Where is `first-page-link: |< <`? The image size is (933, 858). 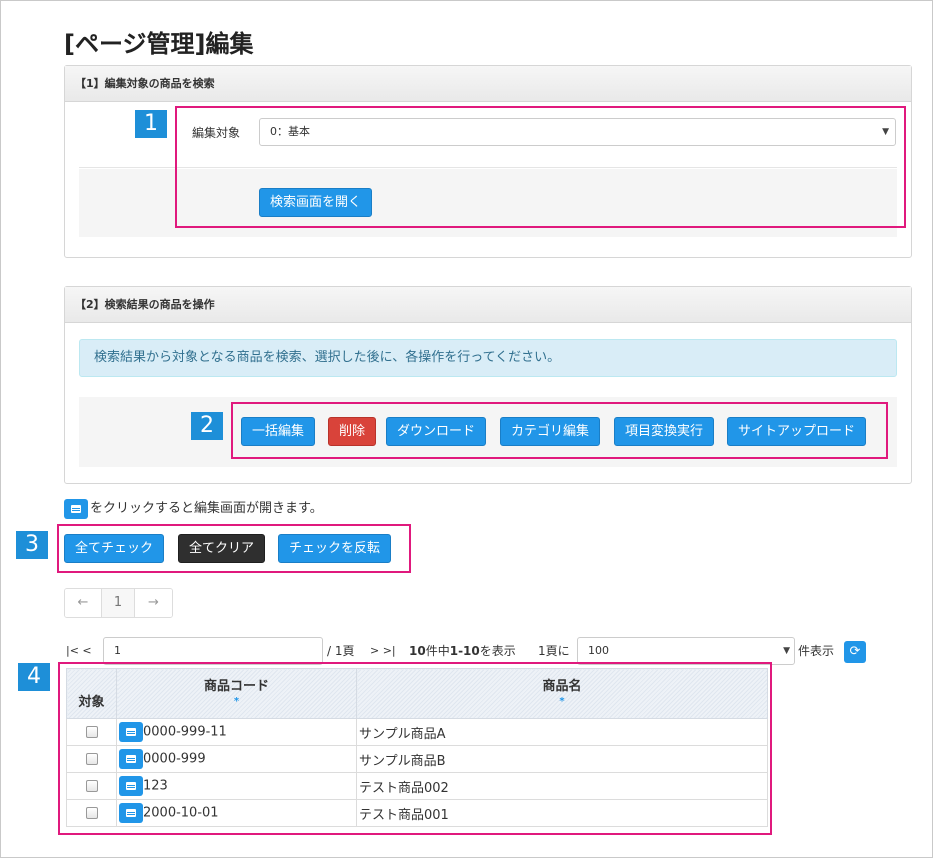
first-page-link: |< < is located at coordinates (79, 651).